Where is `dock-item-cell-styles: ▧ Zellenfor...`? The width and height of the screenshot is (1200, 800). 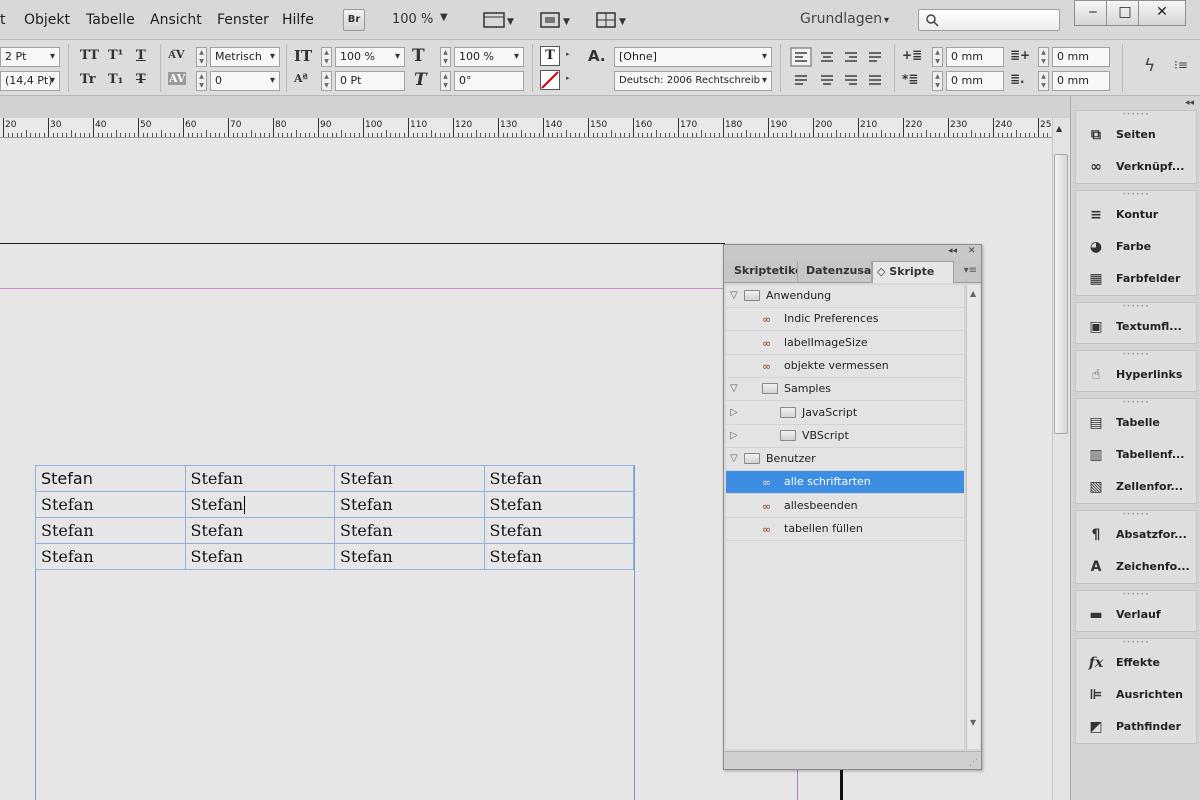 dock-item-cell-styles: ▧ Zellenfor... is located at coordinates (1136, 487).